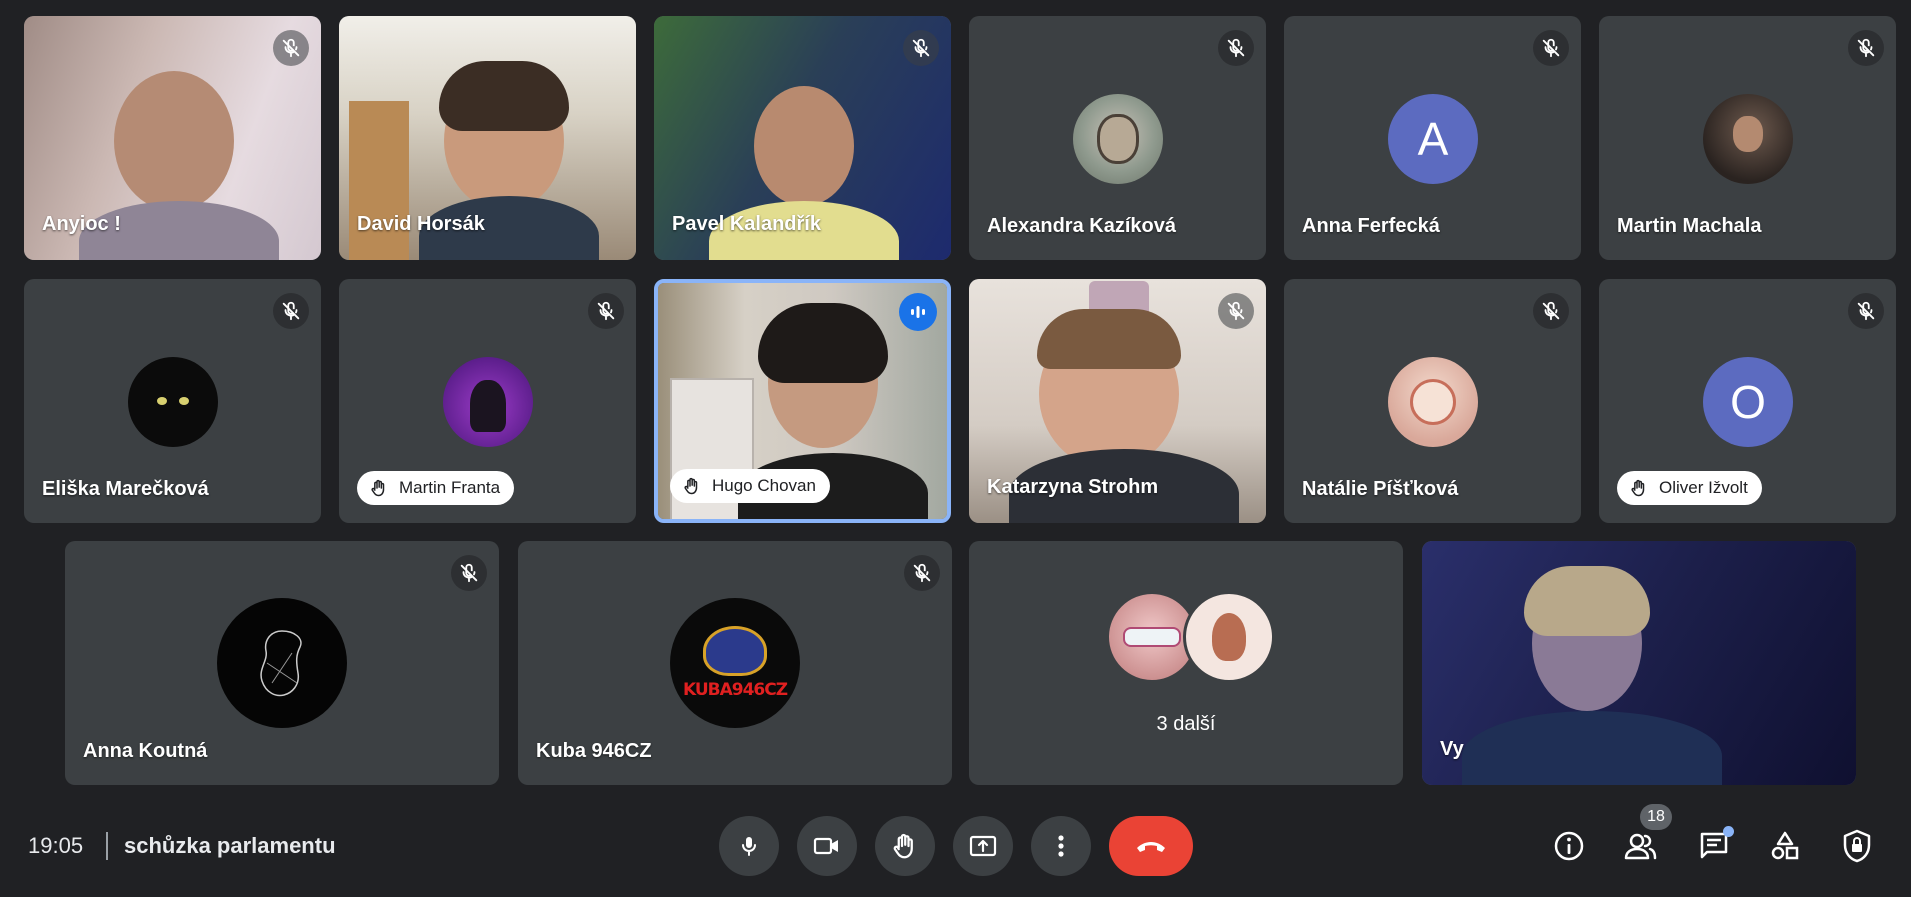 The height and width of the screenshot is (897, 1911). What do you see at coordinates (1689, 226) in the screenshot?
I see `participant-name: Martin Machala` at bounding box center [1689, 226].